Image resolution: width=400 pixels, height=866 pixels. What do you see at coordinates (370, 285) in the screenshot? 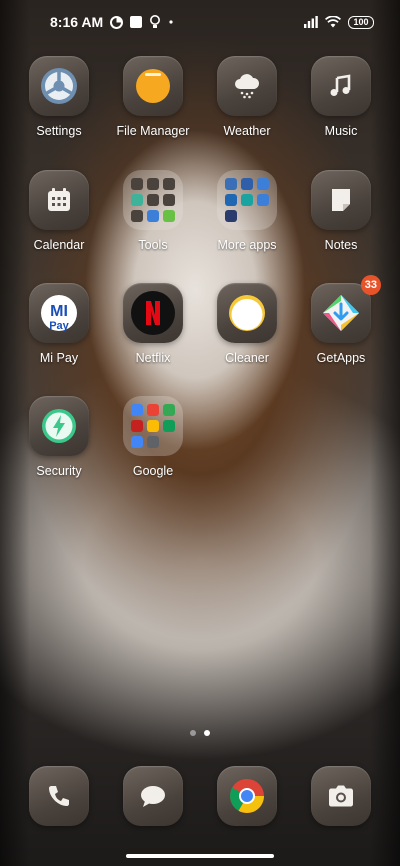
I see `notification-badge: 33` at bounding box center [370, 285].